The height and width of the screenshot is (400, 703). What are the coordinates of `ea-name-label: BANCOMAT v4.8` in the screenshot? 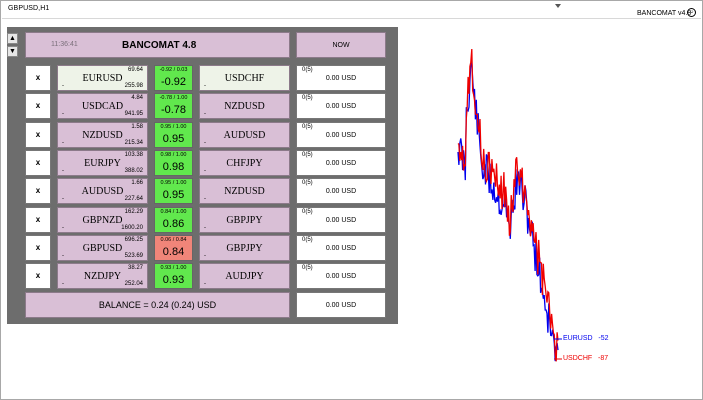 It's located at (664, 13).